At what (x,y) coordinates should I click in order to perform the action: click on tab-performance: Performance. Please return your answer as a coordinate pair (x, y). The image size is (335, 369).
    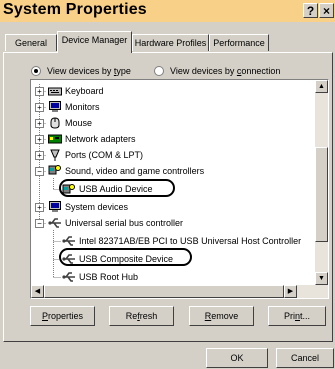
    Looking at the image, I should click on (239, 42).